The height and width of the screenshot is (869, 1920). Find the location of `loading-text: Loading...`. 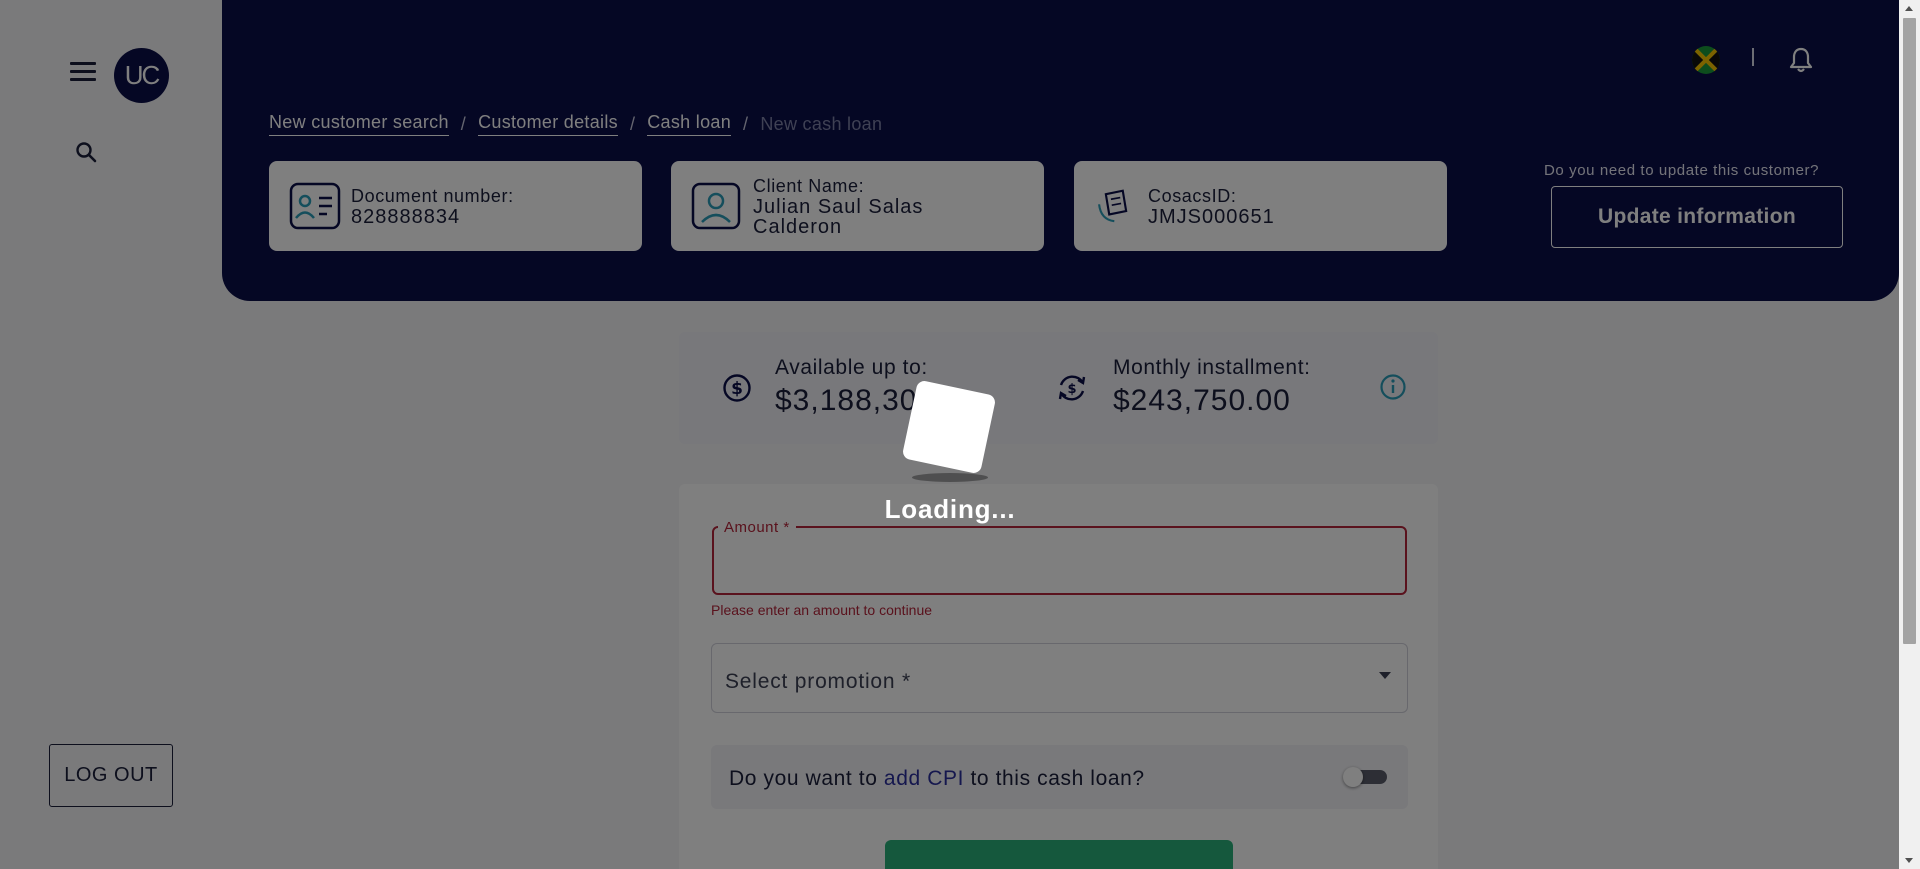

loading-text: Loading... is located at coordinates (950, 509).